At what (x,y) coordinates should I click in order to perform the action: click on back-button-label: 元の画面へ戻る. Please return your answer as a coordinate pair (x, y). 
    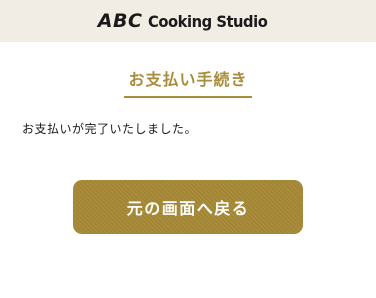
    Looking at the image, I should click on (188, 208).